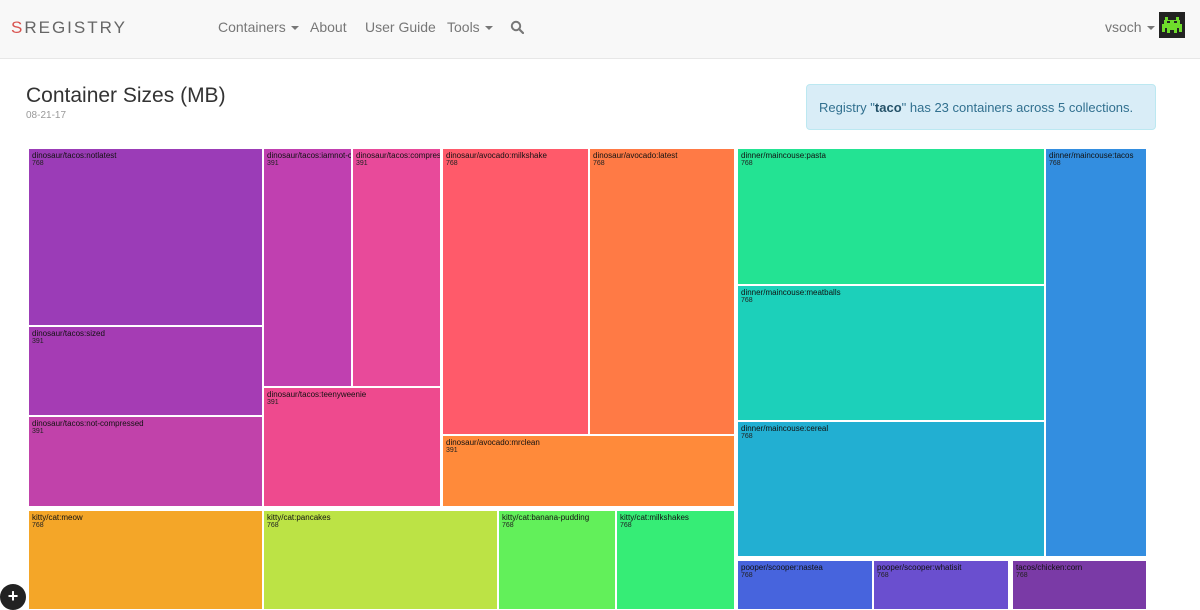 The height and width of the screenshot is (610, 1200). I want to click on treemap-cell-name: tacos/chicken:corn, so click(1049, 567).